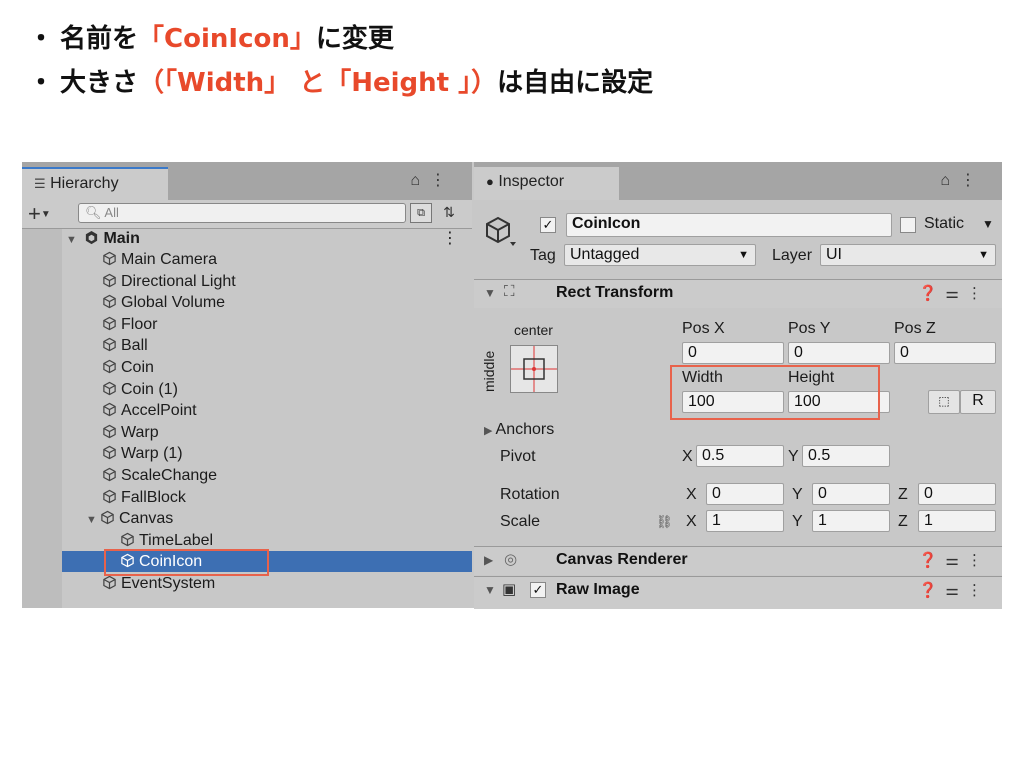 This screenshot has height=768, width=1024. What do you see at coordinates (267, 324) in the screenshot?
I see `hierarchy-item: Floor` at bounding box center [267, 324].